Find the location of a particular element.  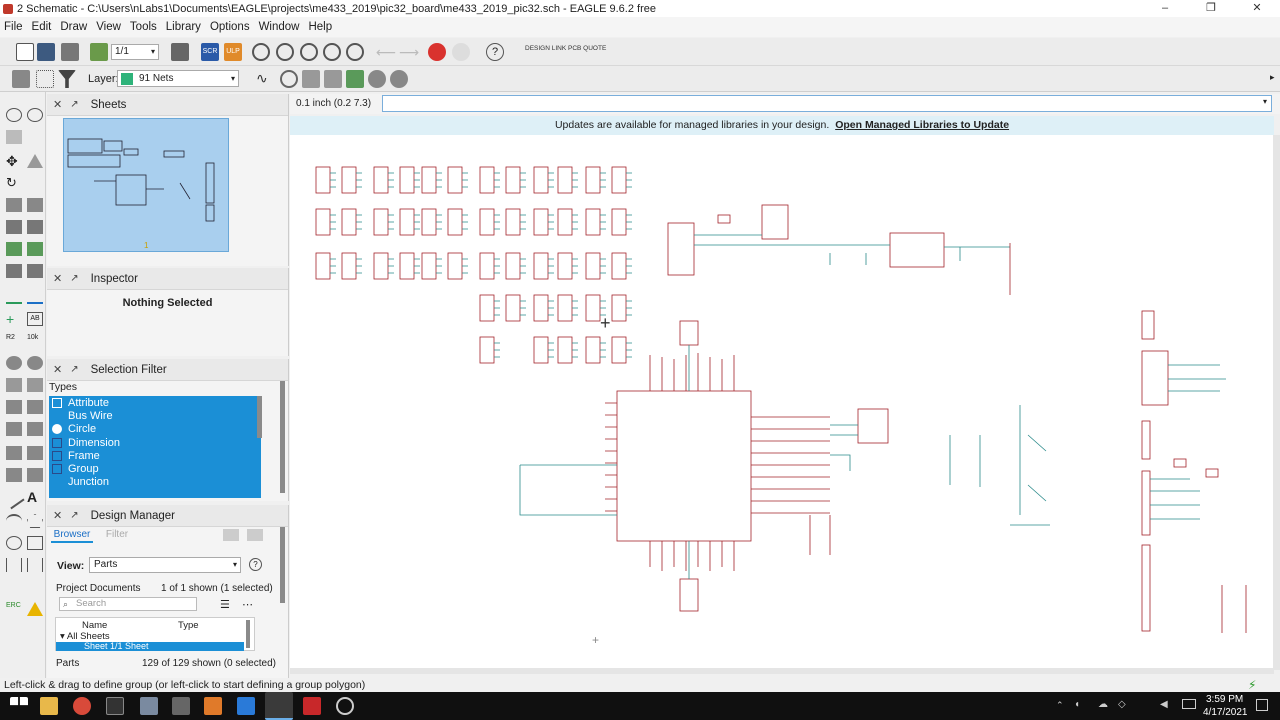

save-icon is located at coordinates (46, 52).